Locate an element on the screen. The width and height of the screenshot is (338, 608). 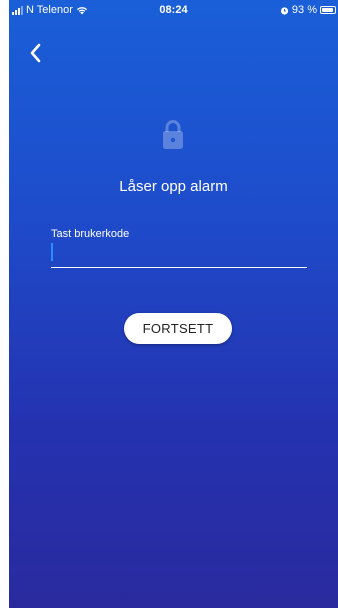
user-code-label: Tast brukerkode is located at coordinates (90, 234).